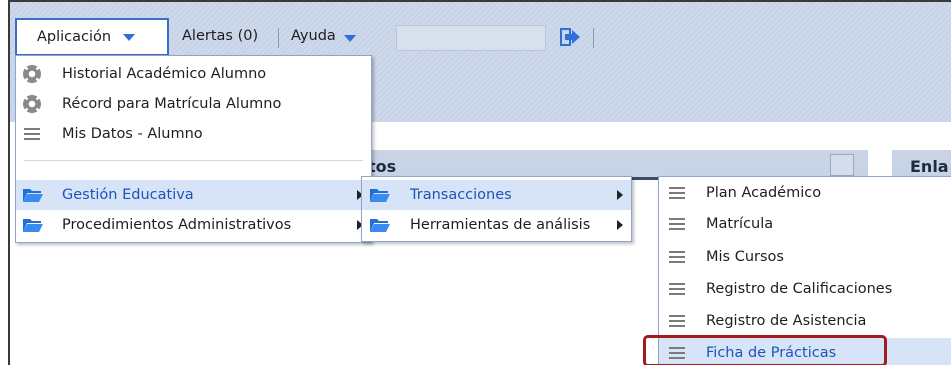  What do you see at coordinates (570, 37) in the screenshot?
I see `logout-icon` at bounding box center [570, 37].